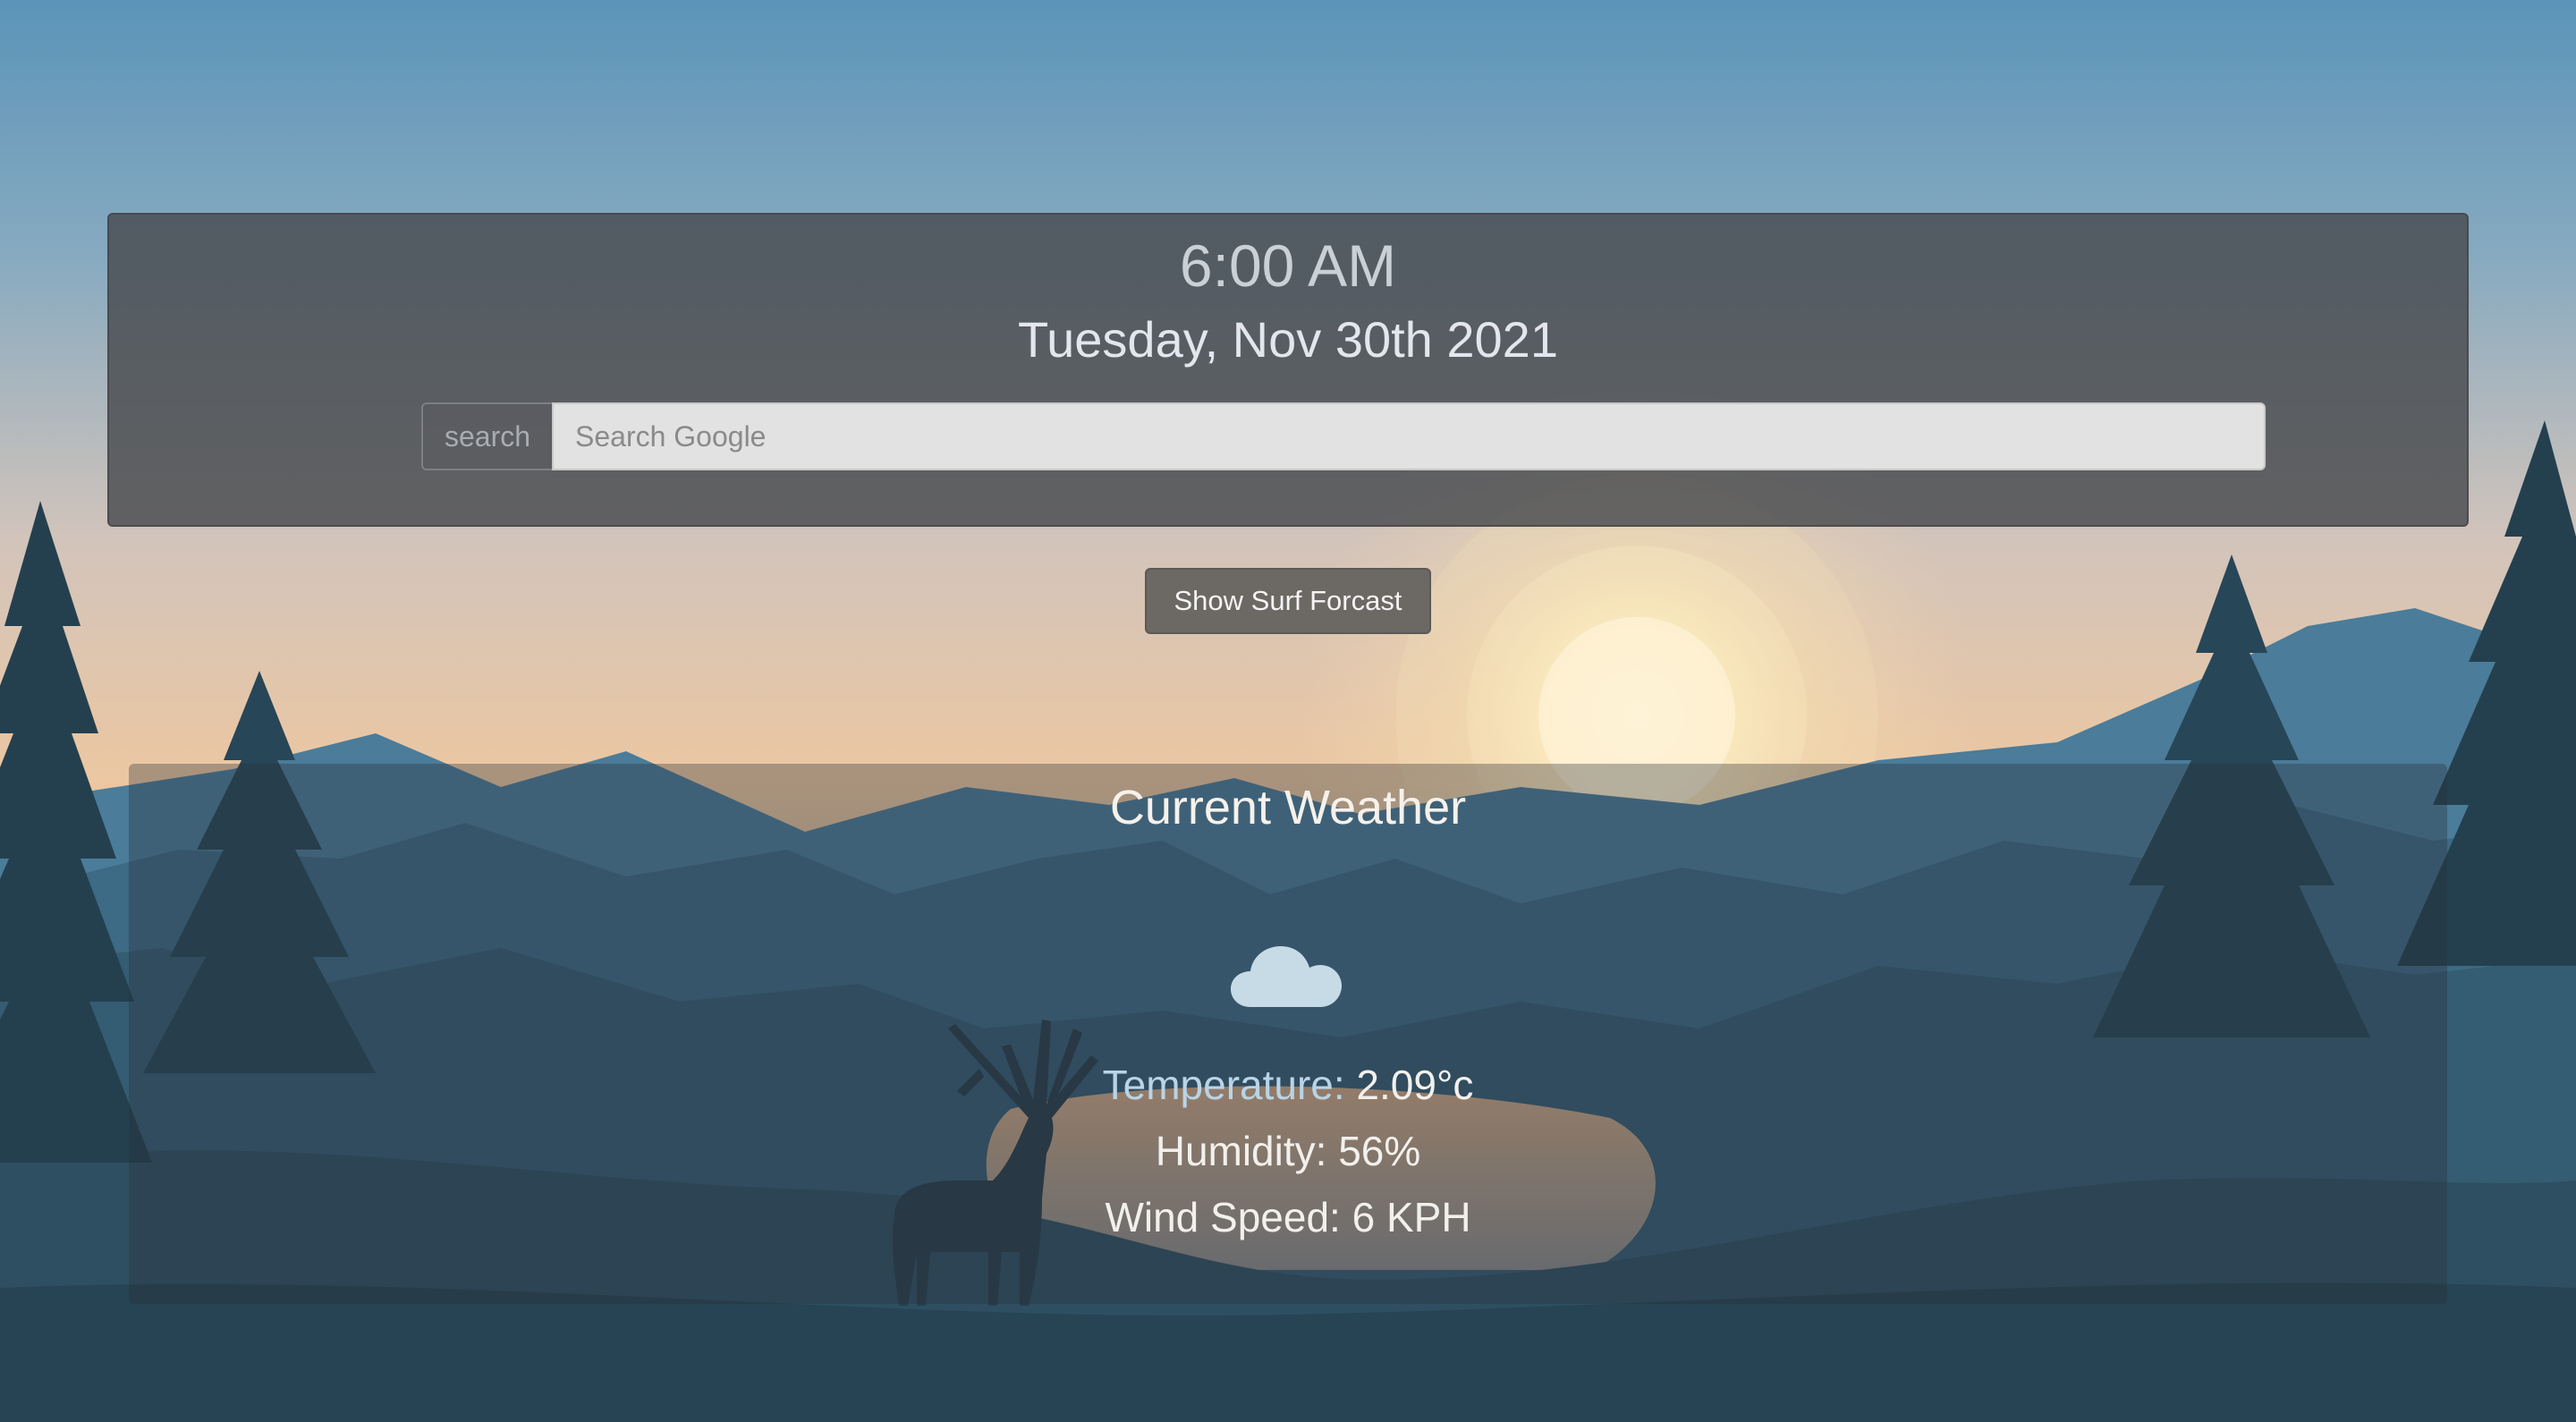  I want to click on search-bar: search, so click(1343, 436).